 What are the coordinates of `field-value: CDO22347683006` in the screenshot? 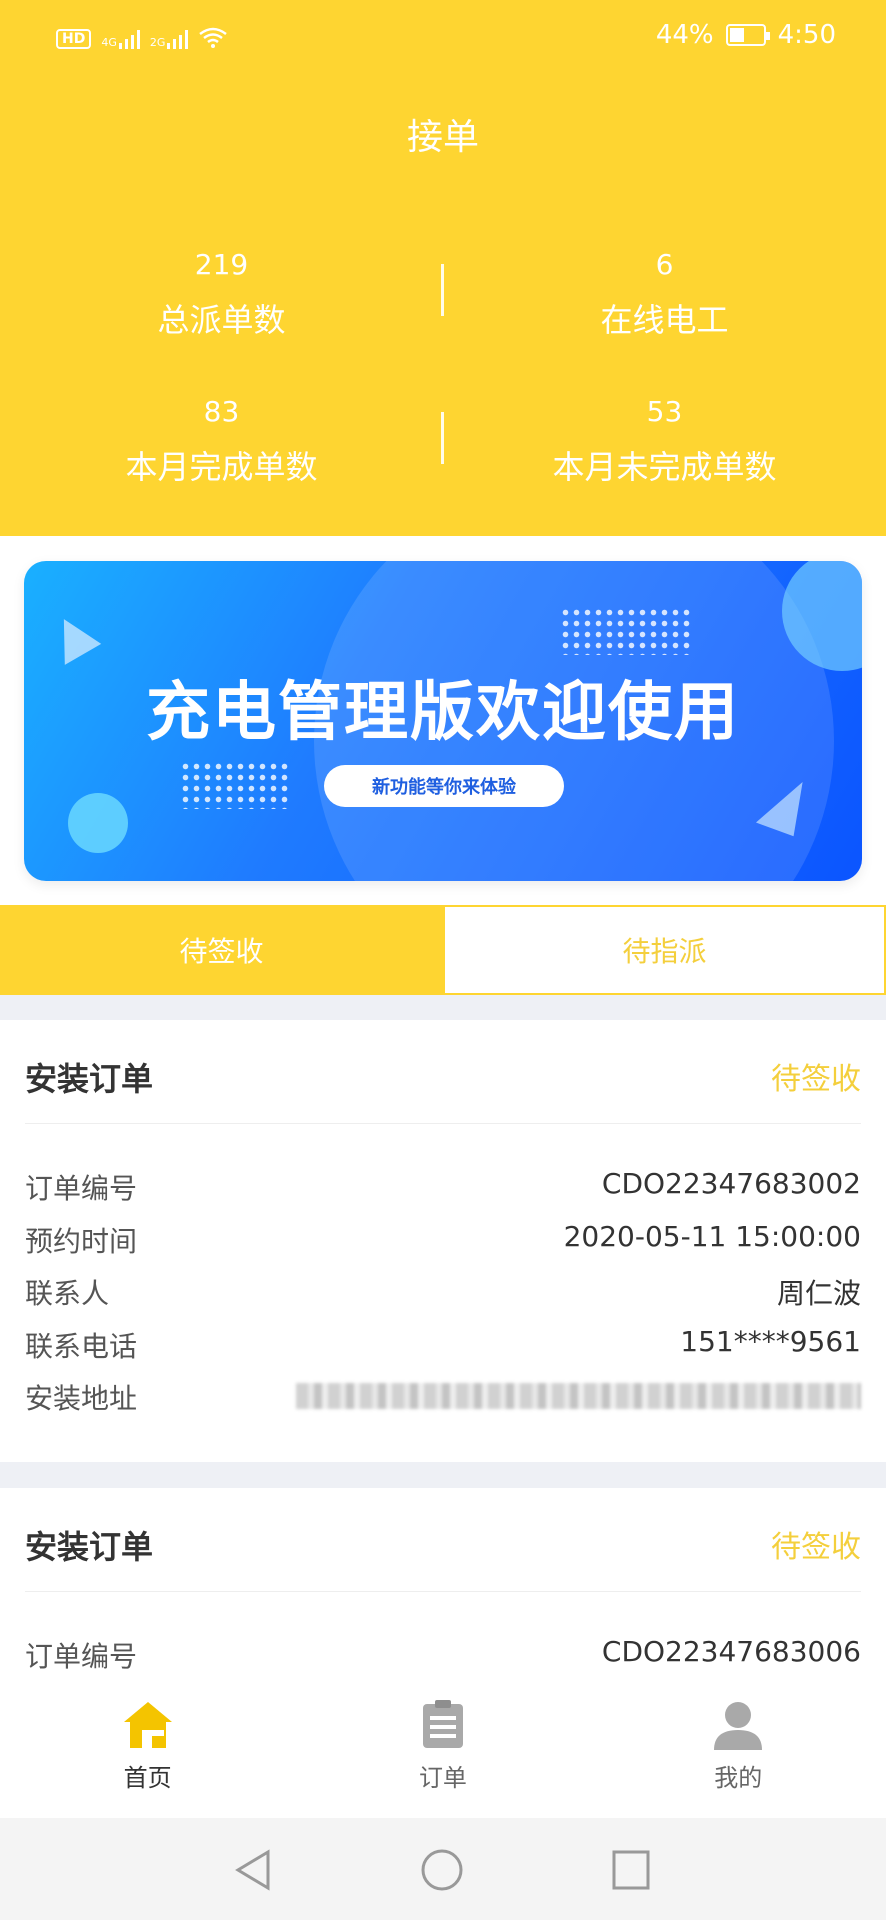 It's located at (731, 1651).